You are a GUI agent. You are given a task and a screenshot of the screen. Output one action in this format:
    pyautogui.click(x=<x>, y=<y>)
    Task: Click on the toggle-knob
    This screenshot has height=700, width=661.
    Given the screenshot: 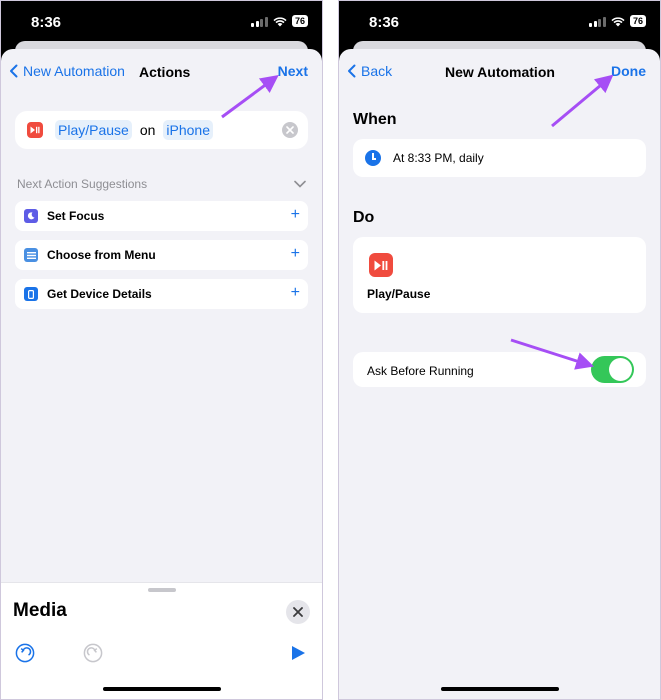 What is the action you would take?
    pyautogui.click(x=620, y=369)
    